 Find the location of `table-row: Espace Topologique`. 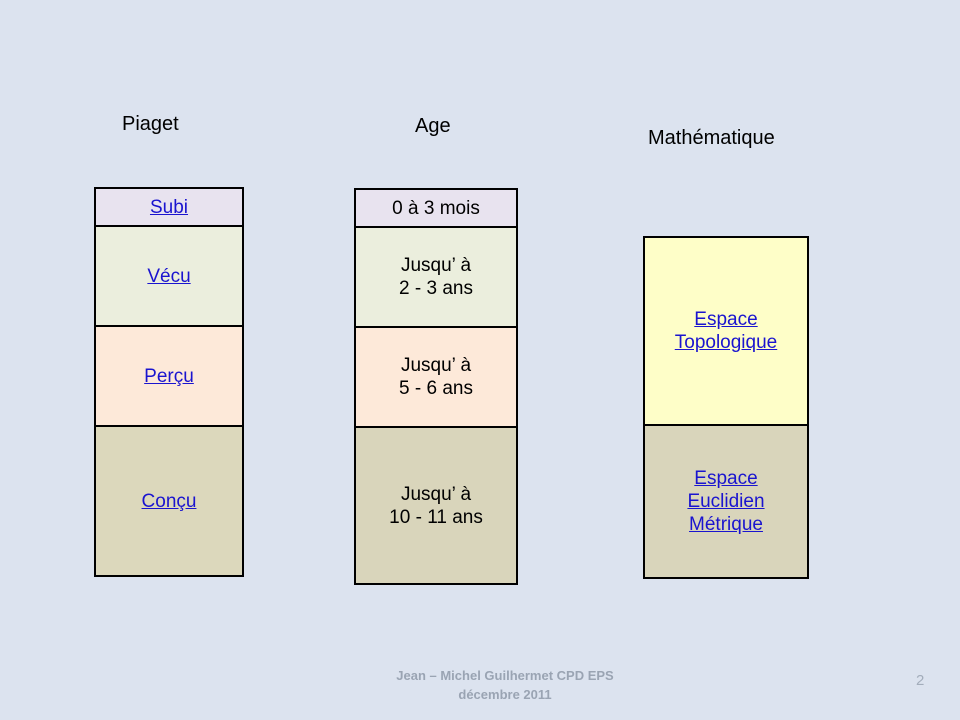

table-row: Espace Topologique is located at coordinates (726, 331).